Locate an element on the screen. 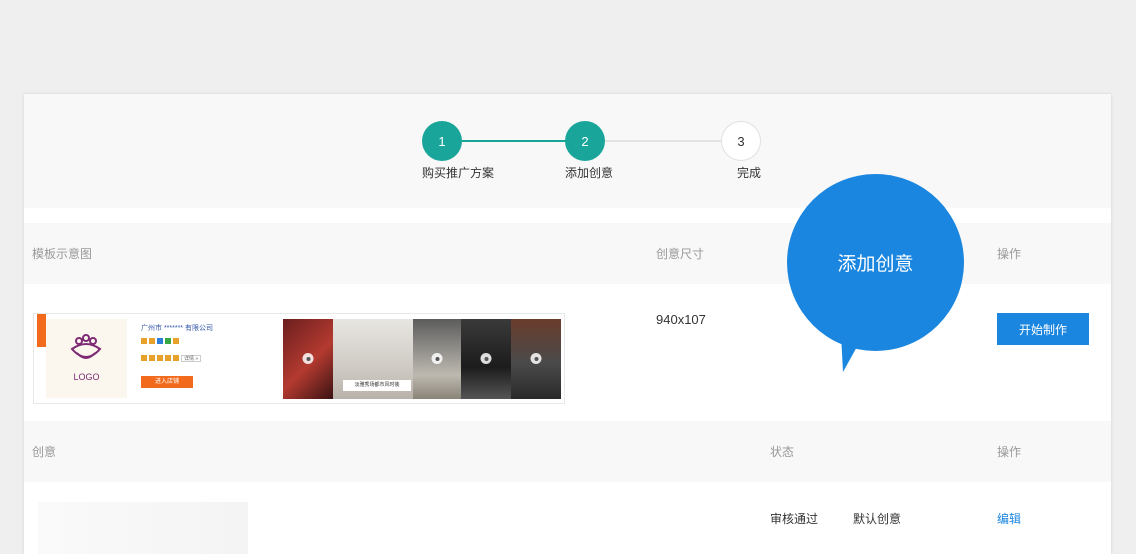  step-2-number: 2 is located at coordinates (585, 141).